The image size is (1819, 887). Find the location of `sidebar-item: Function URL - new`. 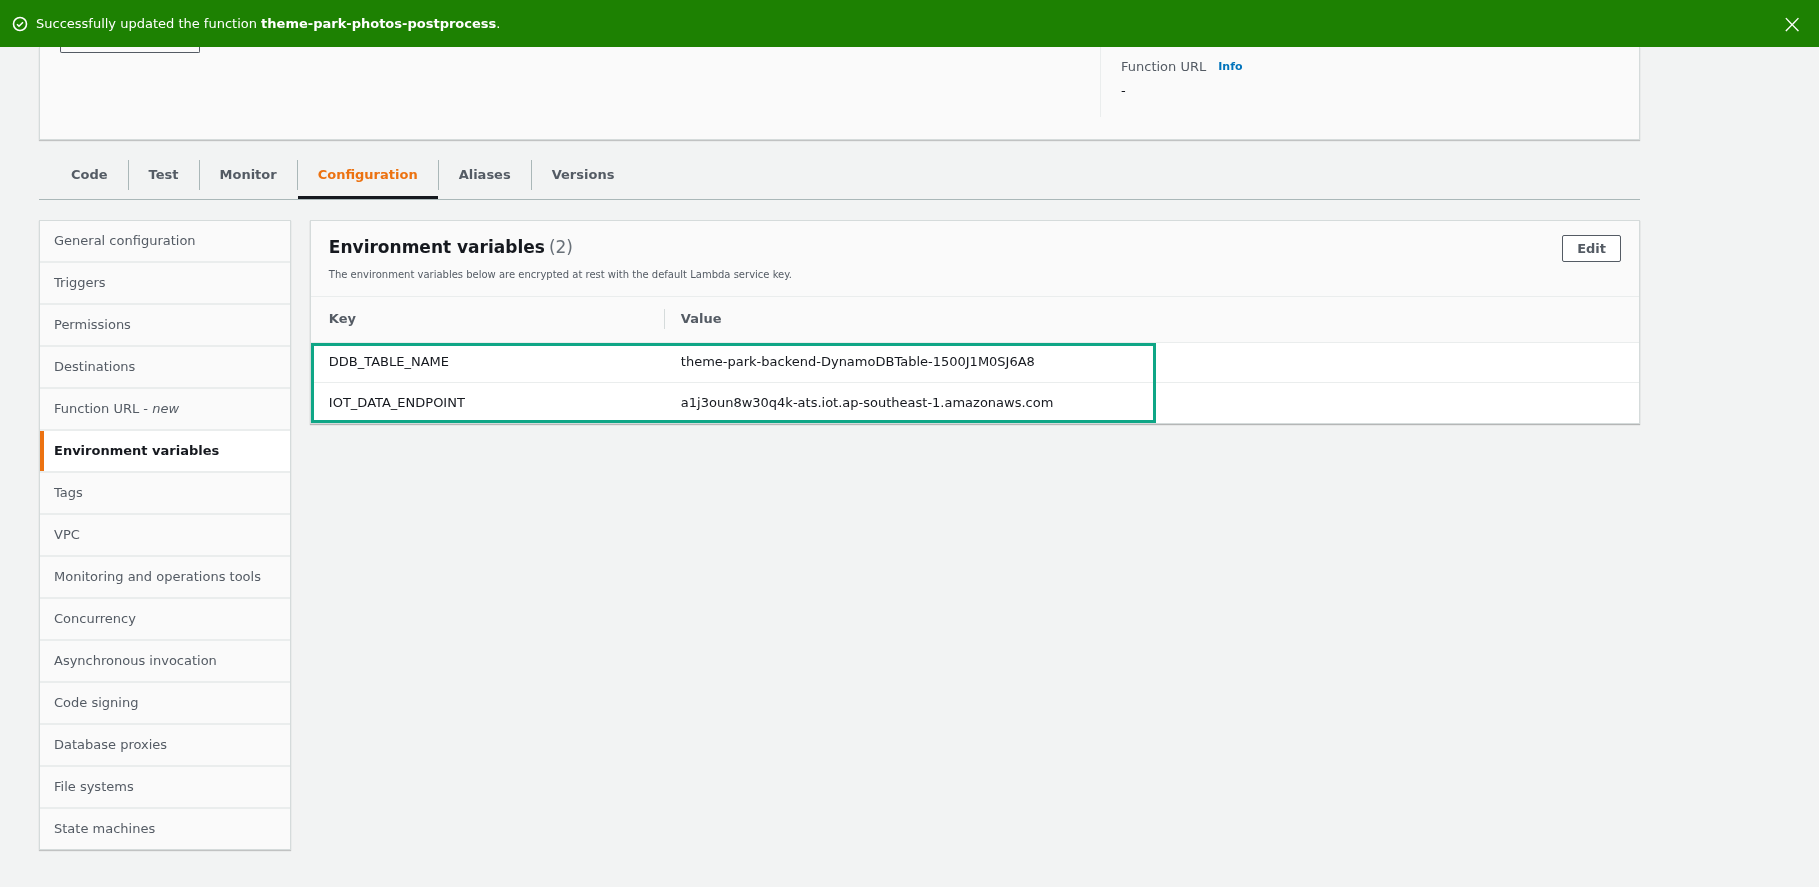

sidebar-item: Function URL - new is located at coordinates (165, 409).